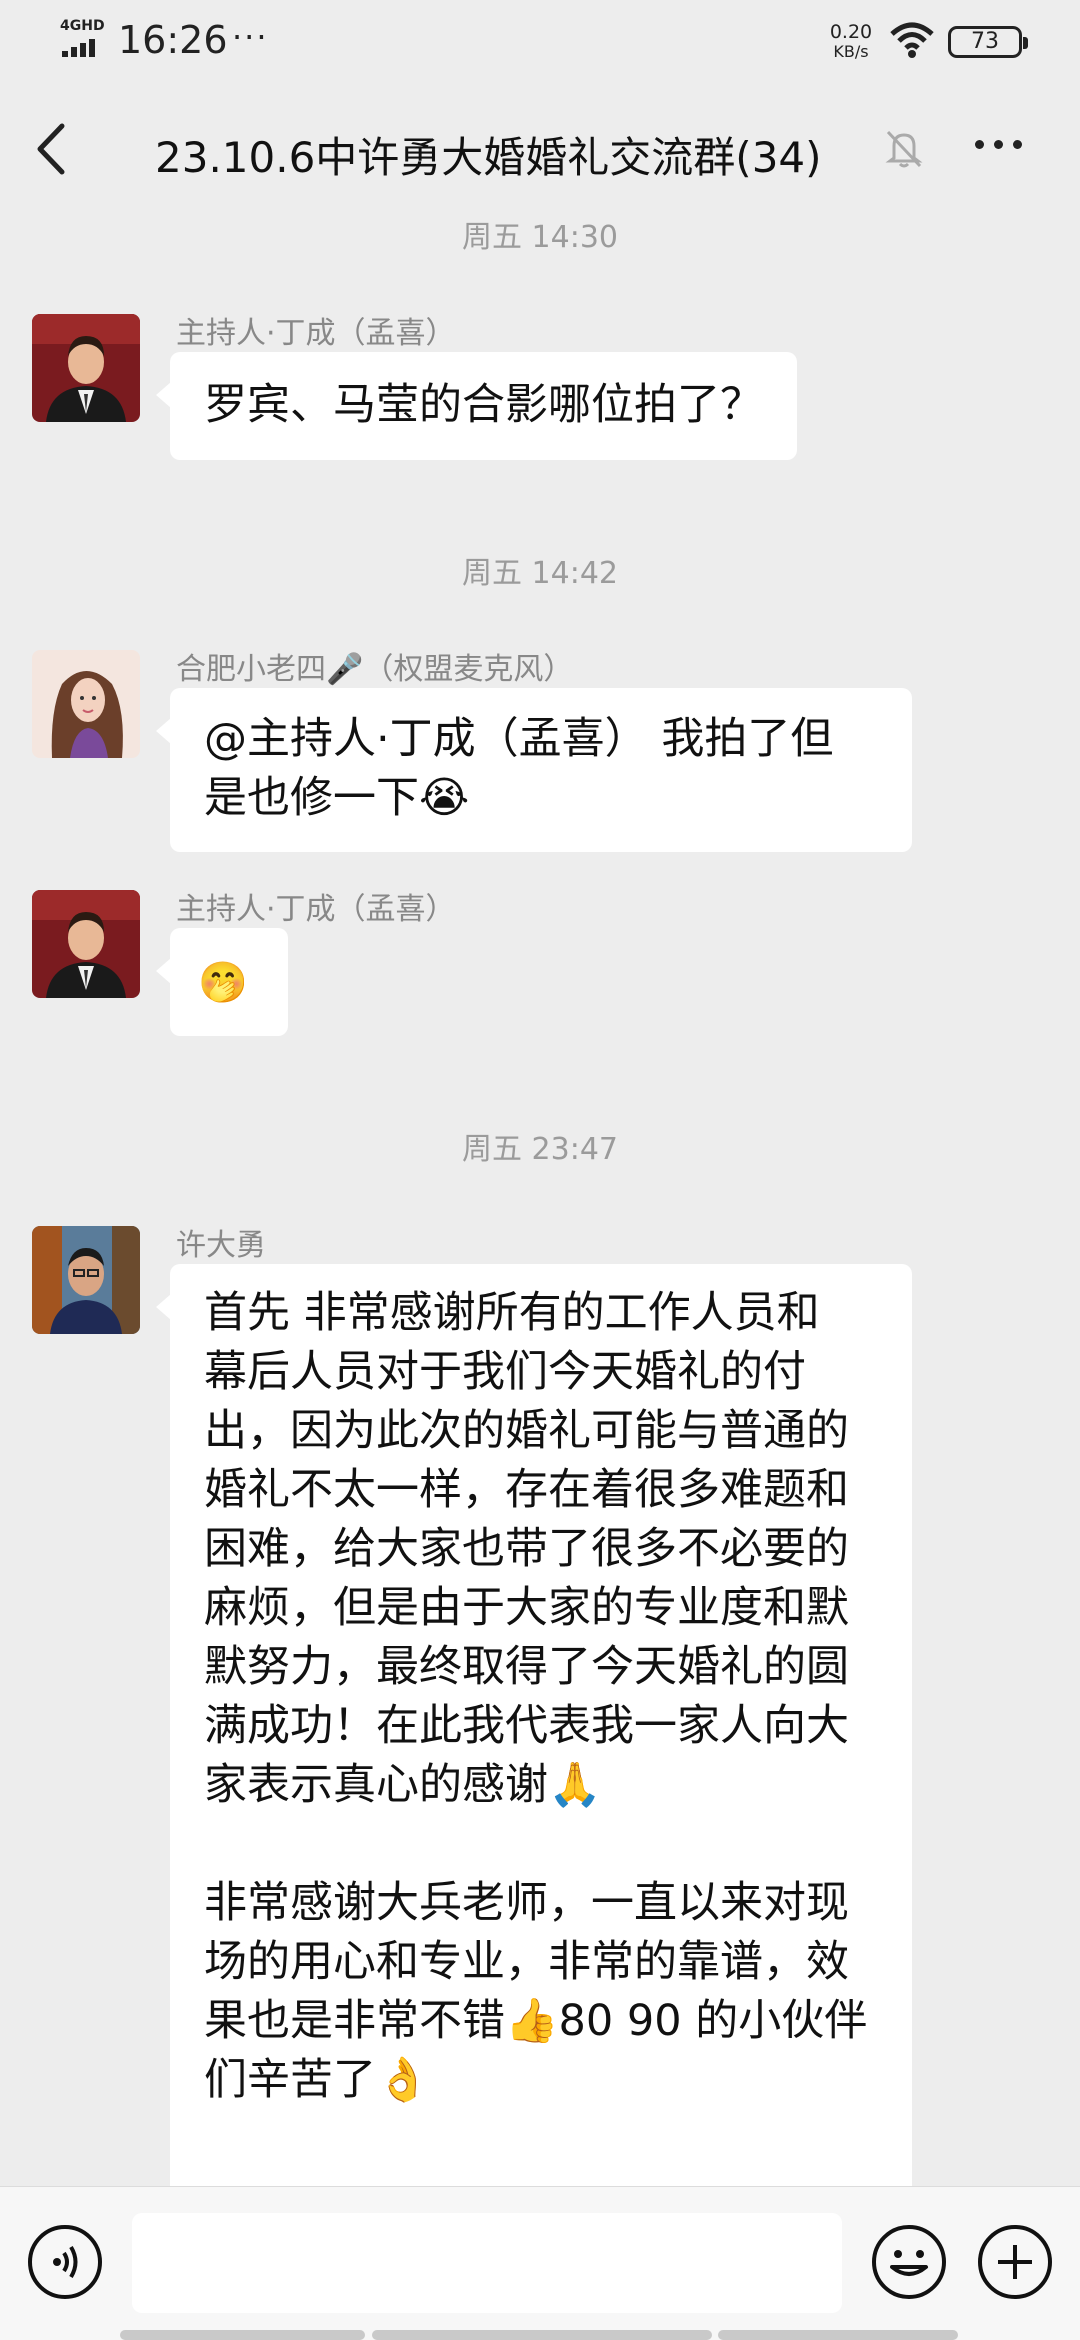 The height and width of the screenshot is (2340, 1080). What do you see at coordinates (851, 51) in the screenshot?
I see `speed-unit: KB/s` at bounding box center [851, 51].